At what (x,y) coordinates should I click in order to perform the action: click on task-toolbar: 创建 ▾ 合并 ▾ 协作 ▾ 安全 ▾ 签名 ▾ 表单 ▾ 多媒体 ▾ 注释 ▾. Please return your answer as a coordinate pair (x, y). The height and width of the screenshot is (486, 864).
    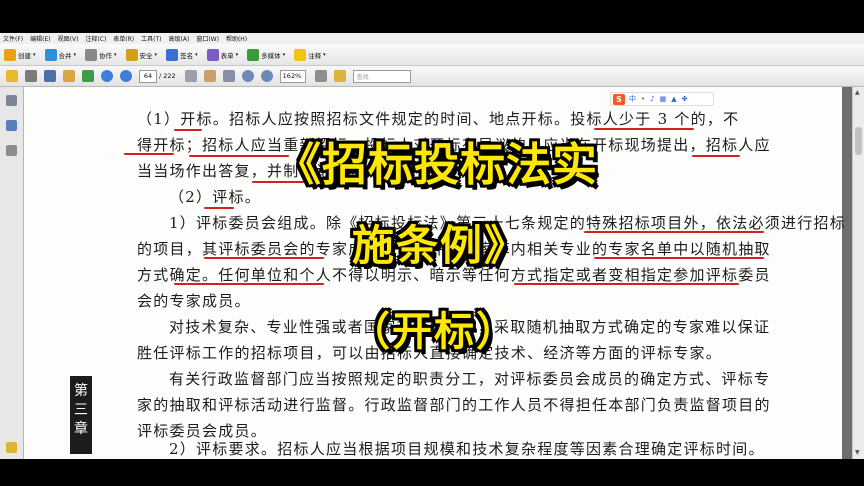
    Looking at the image, I should click on (432, 55).